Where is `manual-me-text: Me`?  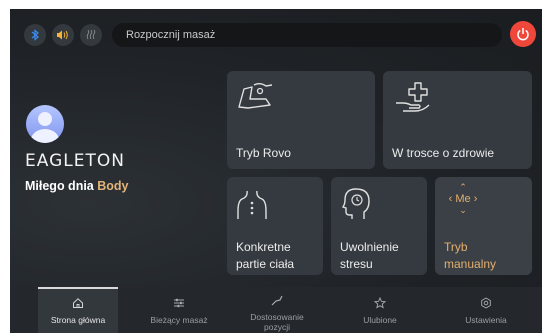
manual-me-text: Me is located at coordinates (463, 199).